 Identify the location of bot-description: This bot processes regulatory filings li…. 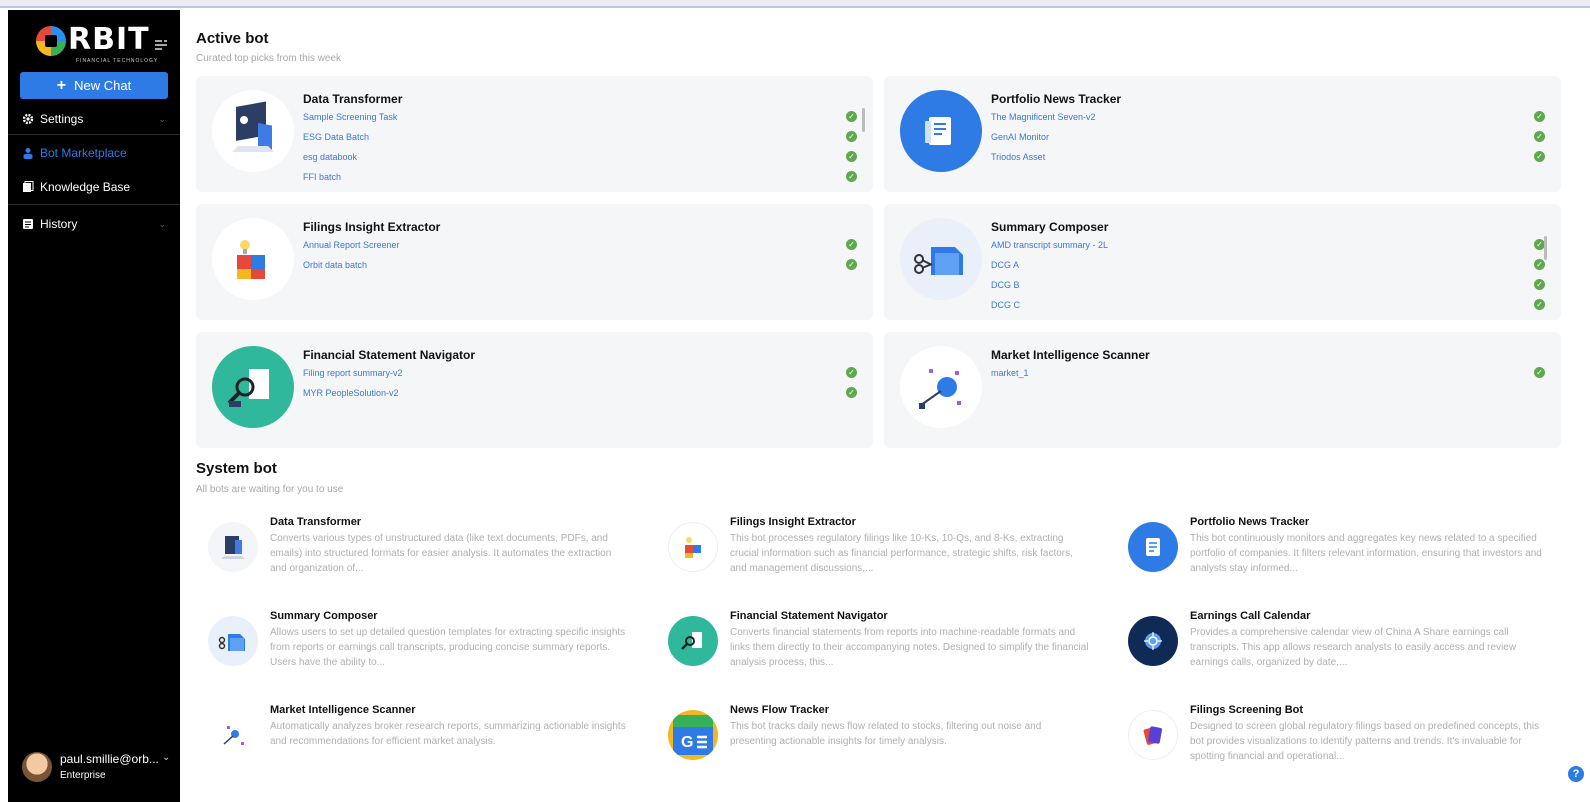
(901, 553).